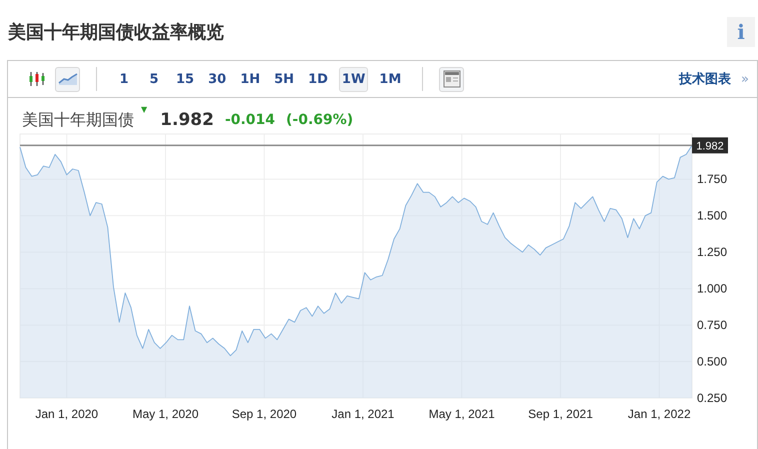  I want to click on axis-label: Sep 1, 2021, so click(560, 414).